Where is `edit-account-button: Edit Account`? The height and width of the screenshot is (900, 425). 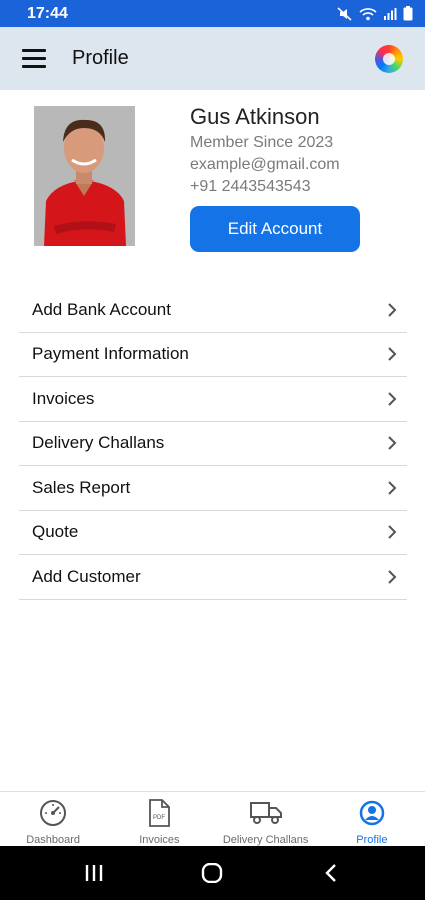
edit-account-button: Edit Account is located at coordinates (275, 229).